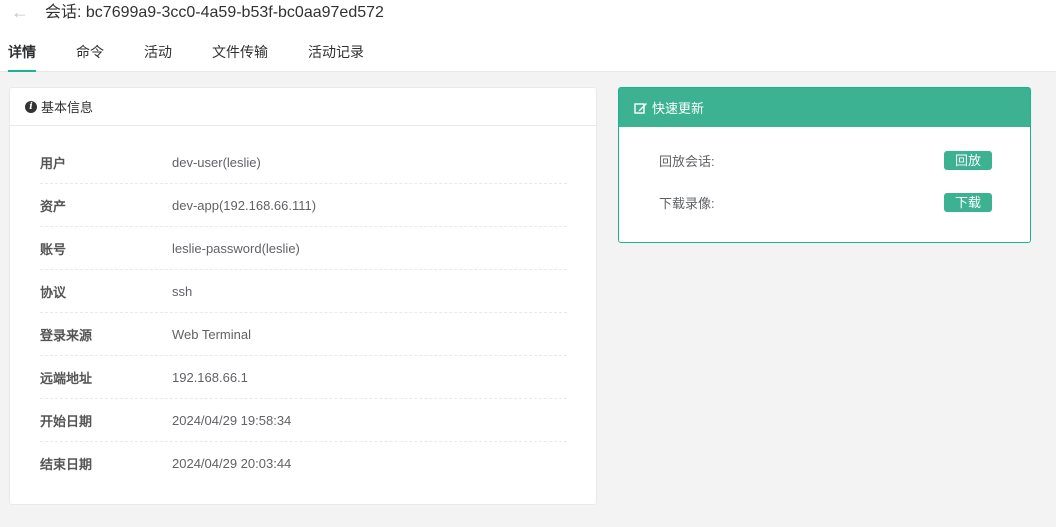 The width and height of the screenshot is (1056, 527). Describe the element at coordinates (66, 335) in the screenshot. I see `info-label: 登录来源` at that location.